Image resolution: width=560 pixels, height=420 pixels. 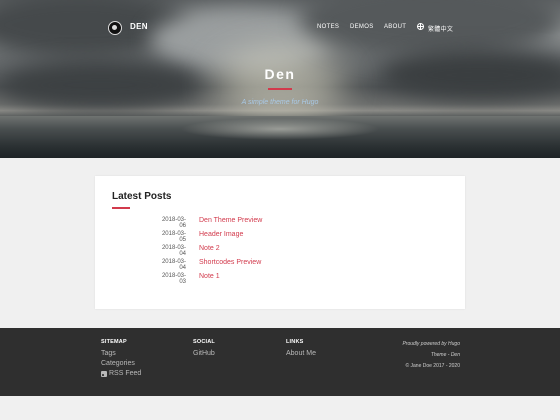 I want to click on list-item: 2018-03-05 Header Image, so click(x=280, y=237).